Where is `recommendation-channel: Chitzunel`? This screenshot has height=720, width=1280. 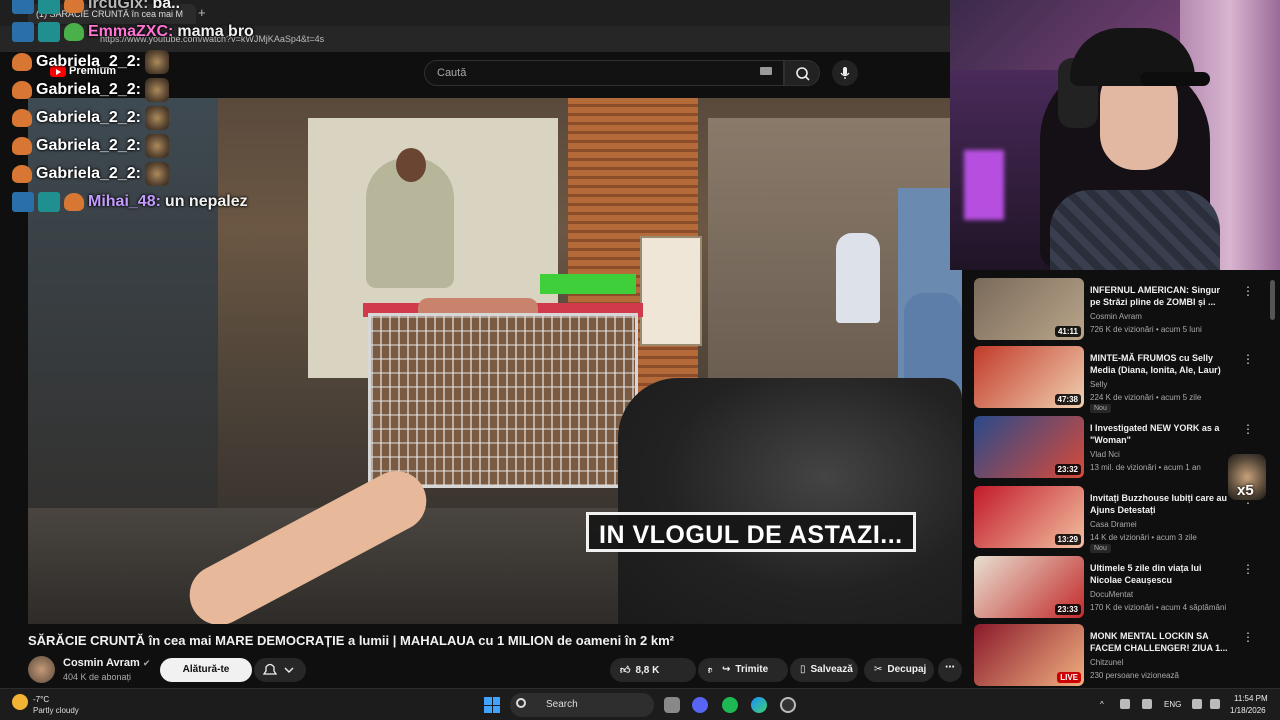
recommendation-channel: Chitzunel is located at coordinates (1107, 662).